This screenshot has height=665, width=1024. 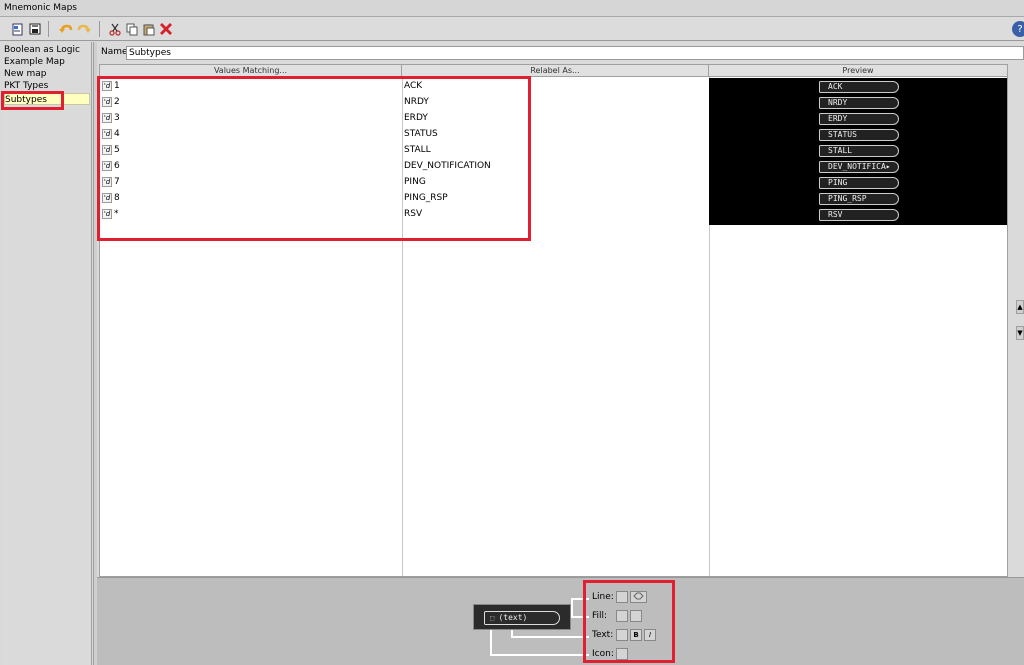 I want to click on relabel-cell: PING, so click(x=415, y=182).